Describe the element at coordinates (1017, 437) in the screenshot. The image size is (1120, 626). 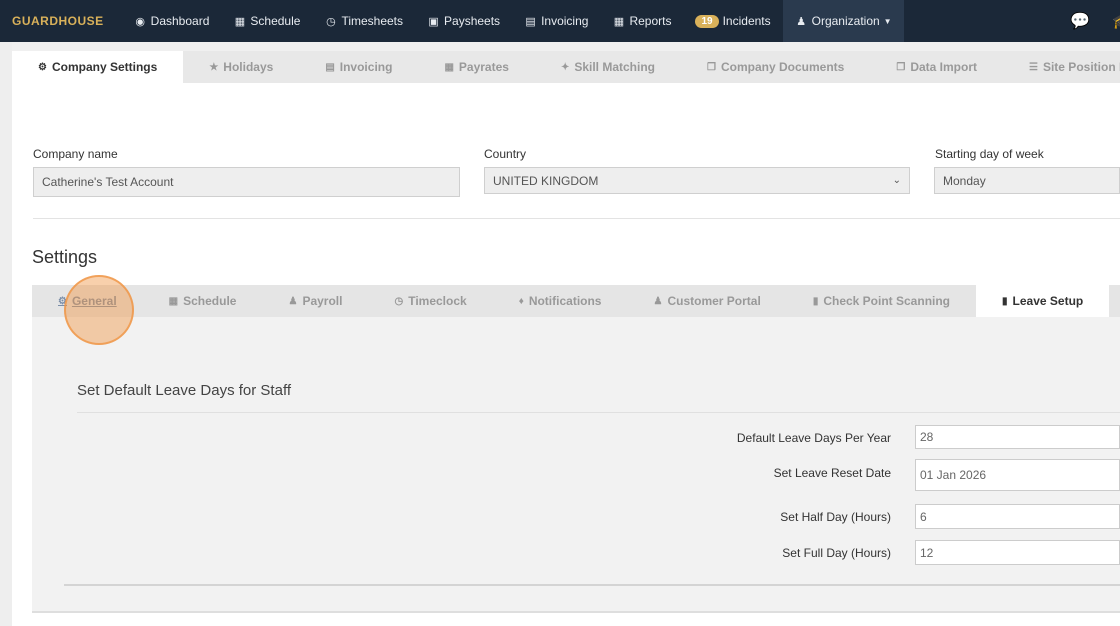
I see `default-leave-days-input: 28` at that location.